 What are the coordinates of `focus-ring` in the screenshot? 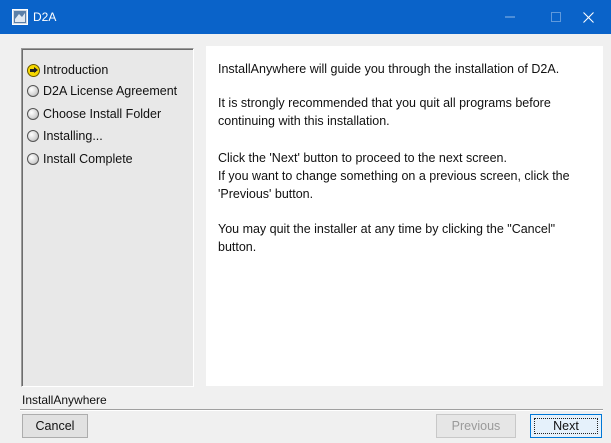 It's located at (566, 426).